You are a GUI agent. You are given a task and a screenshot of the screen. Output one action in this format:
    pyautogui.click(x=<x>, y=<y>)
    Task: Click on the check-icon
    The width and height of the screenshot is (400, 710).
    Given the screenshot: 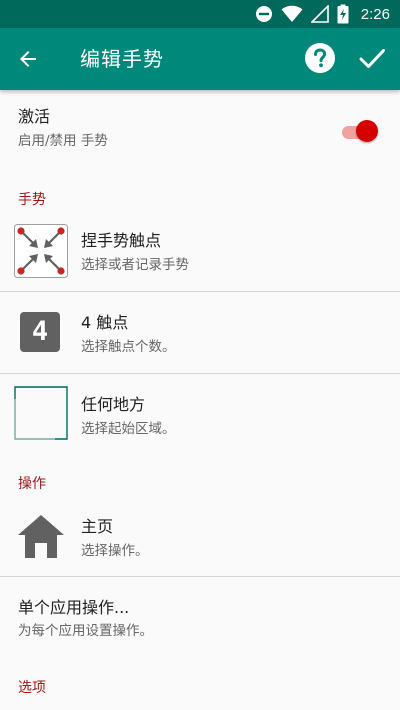 What is the action you would take?
    pyautogui.click(x=372, y=58)
    